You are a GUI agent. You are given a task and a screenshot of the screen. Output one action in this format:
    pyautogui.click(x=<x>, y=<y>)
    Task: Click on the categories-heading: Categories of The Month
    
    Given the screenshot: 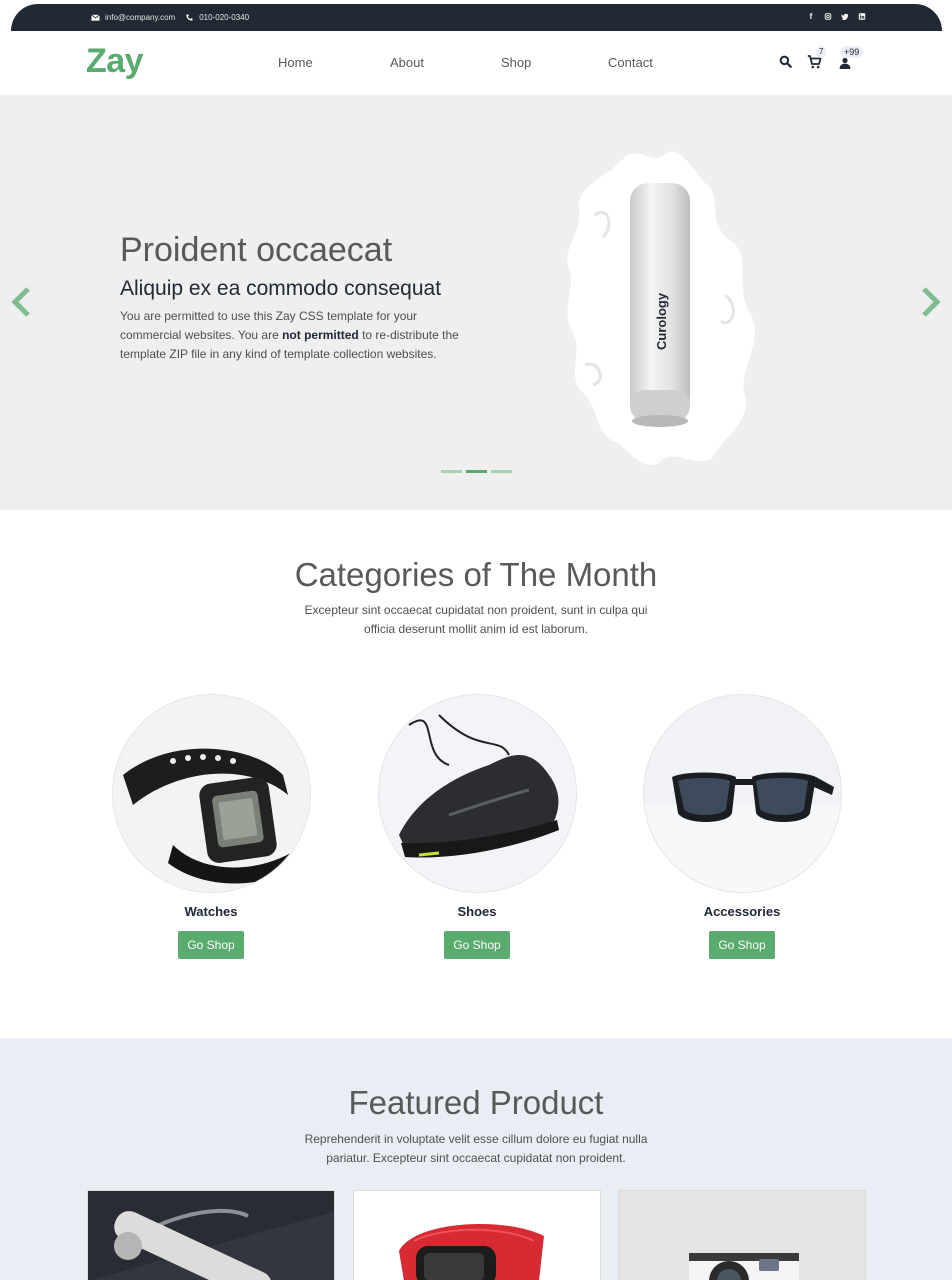 What is the action you would take?
    pyautogui.click(x=476, y=574)
    